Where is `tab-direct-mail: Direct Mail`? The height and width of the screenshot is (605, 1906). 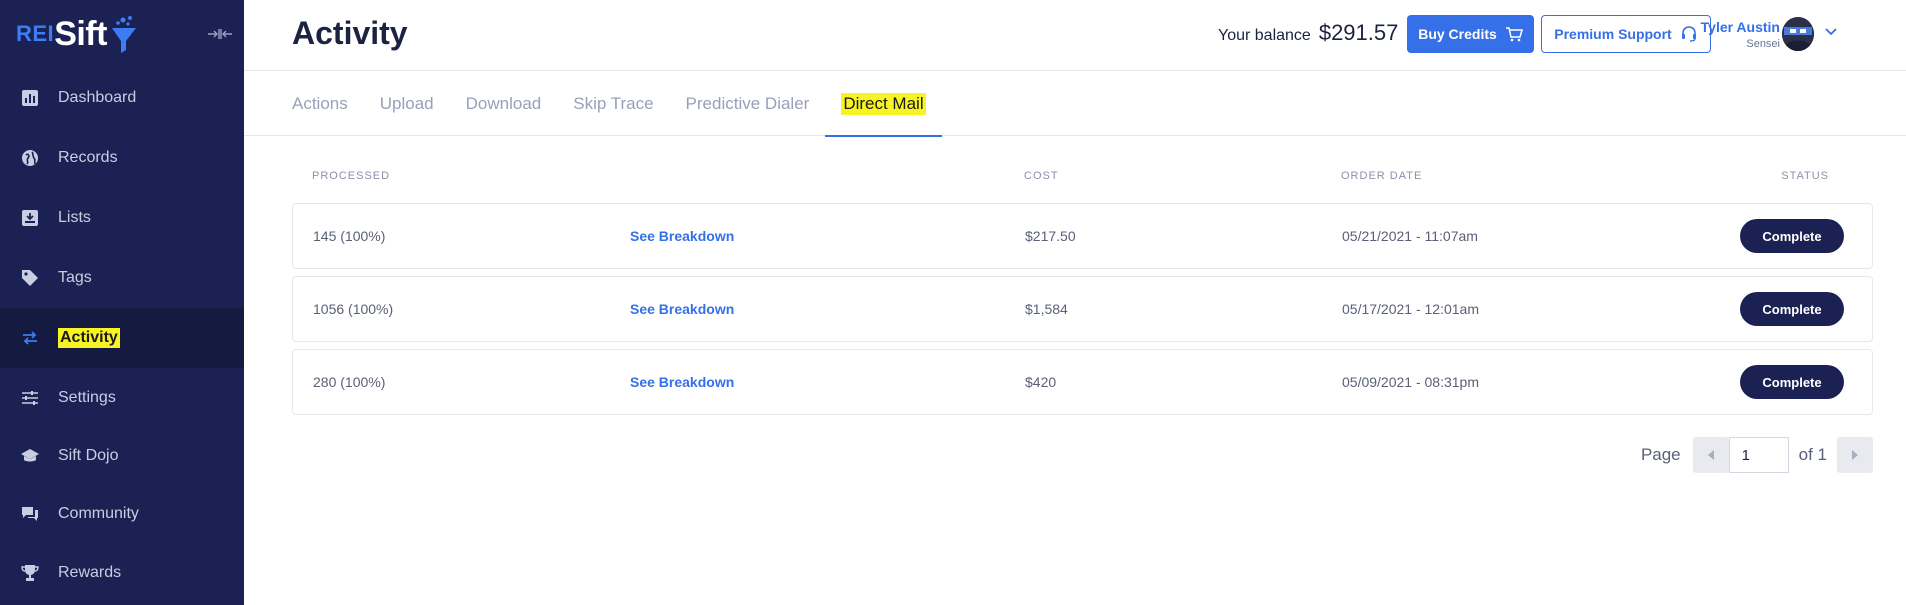 tab-direct-mail: Direct Mail is located at coordinates (883, 104).